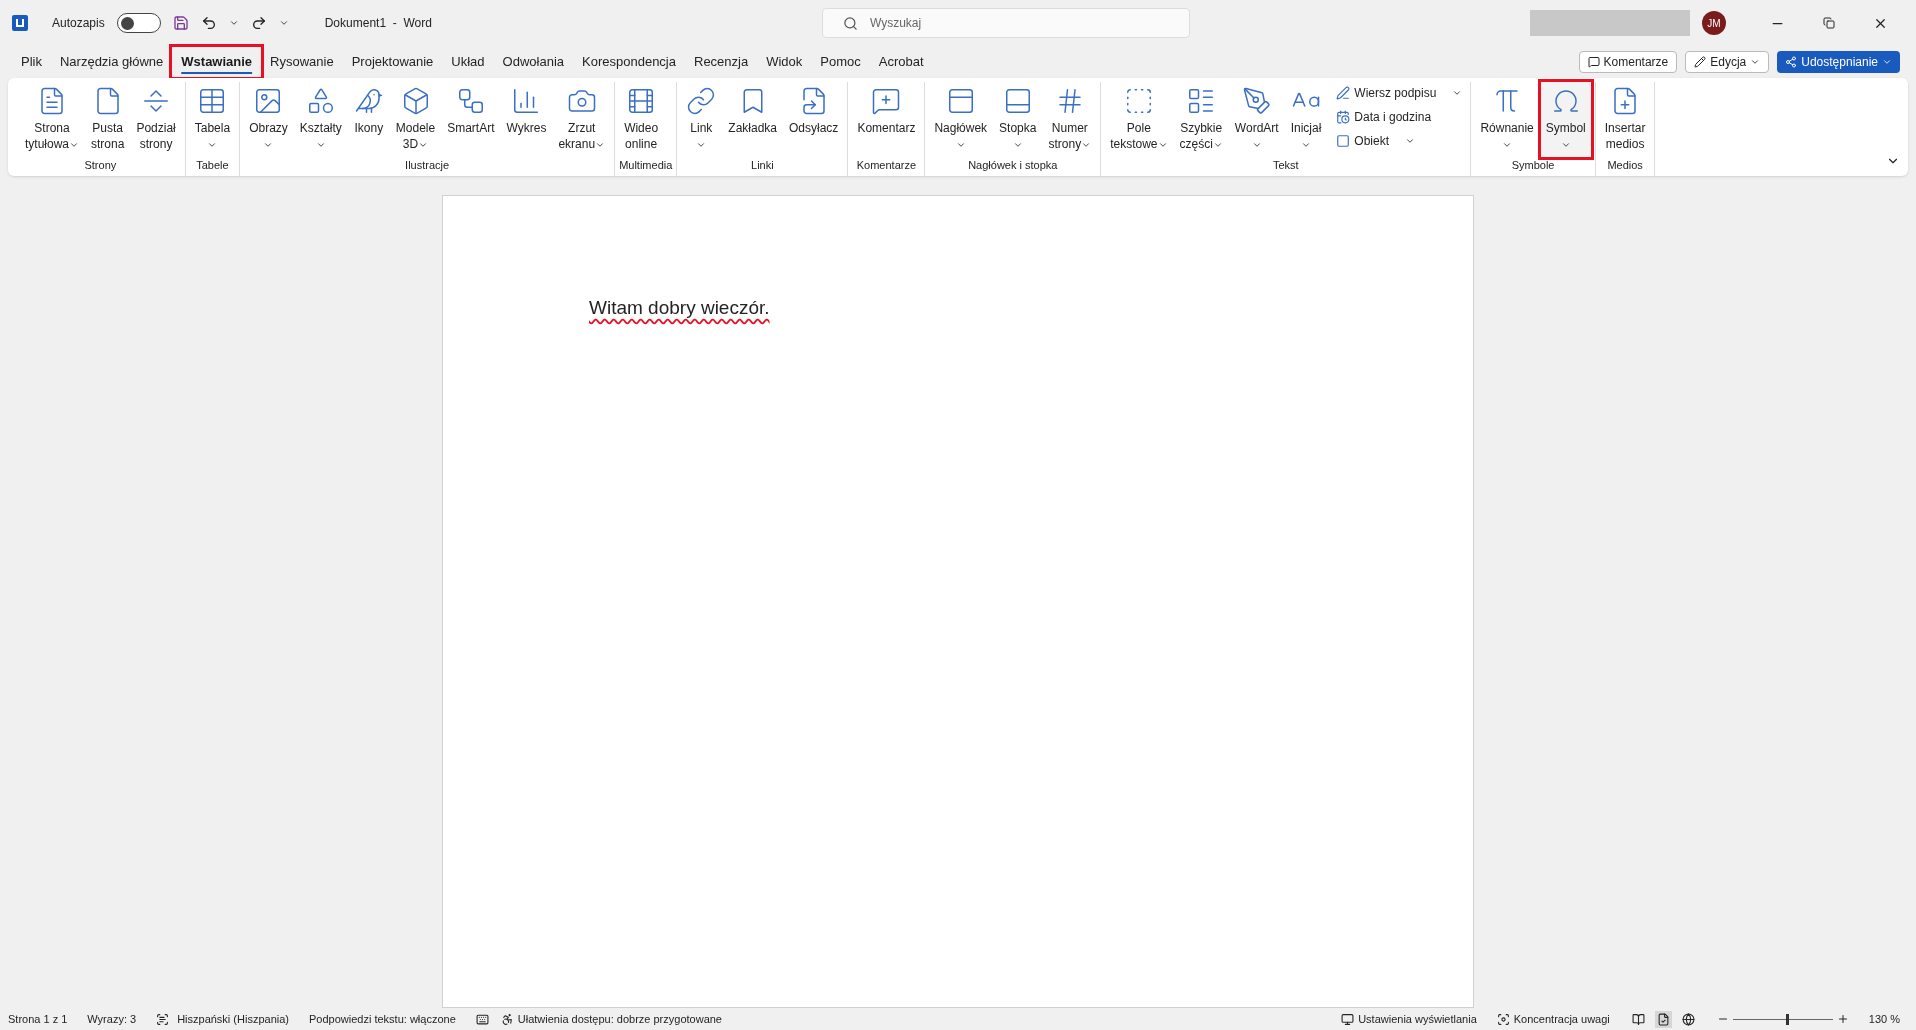 Image resolution: width=1916 pixels, height=1030 pixels. I want to click on group-label: Ilustracje, so click(427, 165).